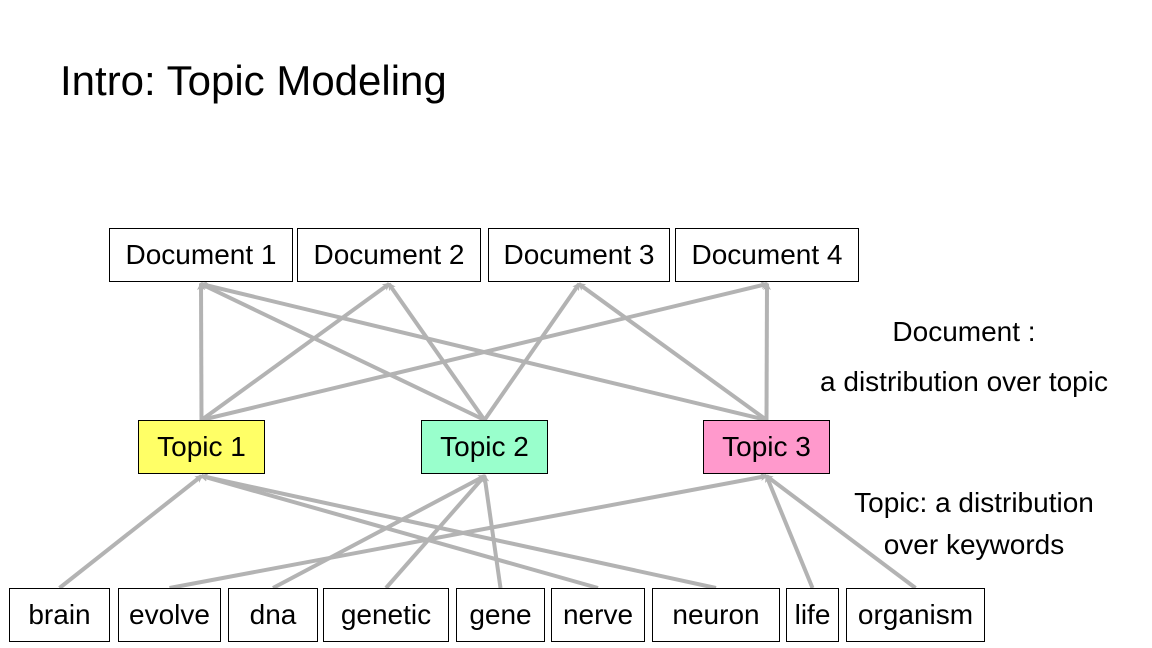  I want to click on document-label: Document 2, so click(389, 254).